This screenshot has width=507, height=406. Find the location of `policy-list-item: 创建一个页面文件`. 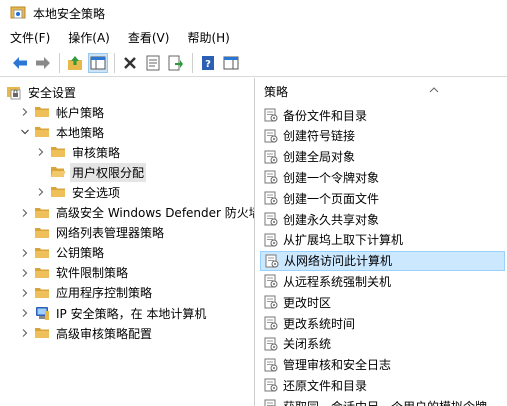

policy-list-item: 创建一个页面文件 is located at coordinates (382, 198).